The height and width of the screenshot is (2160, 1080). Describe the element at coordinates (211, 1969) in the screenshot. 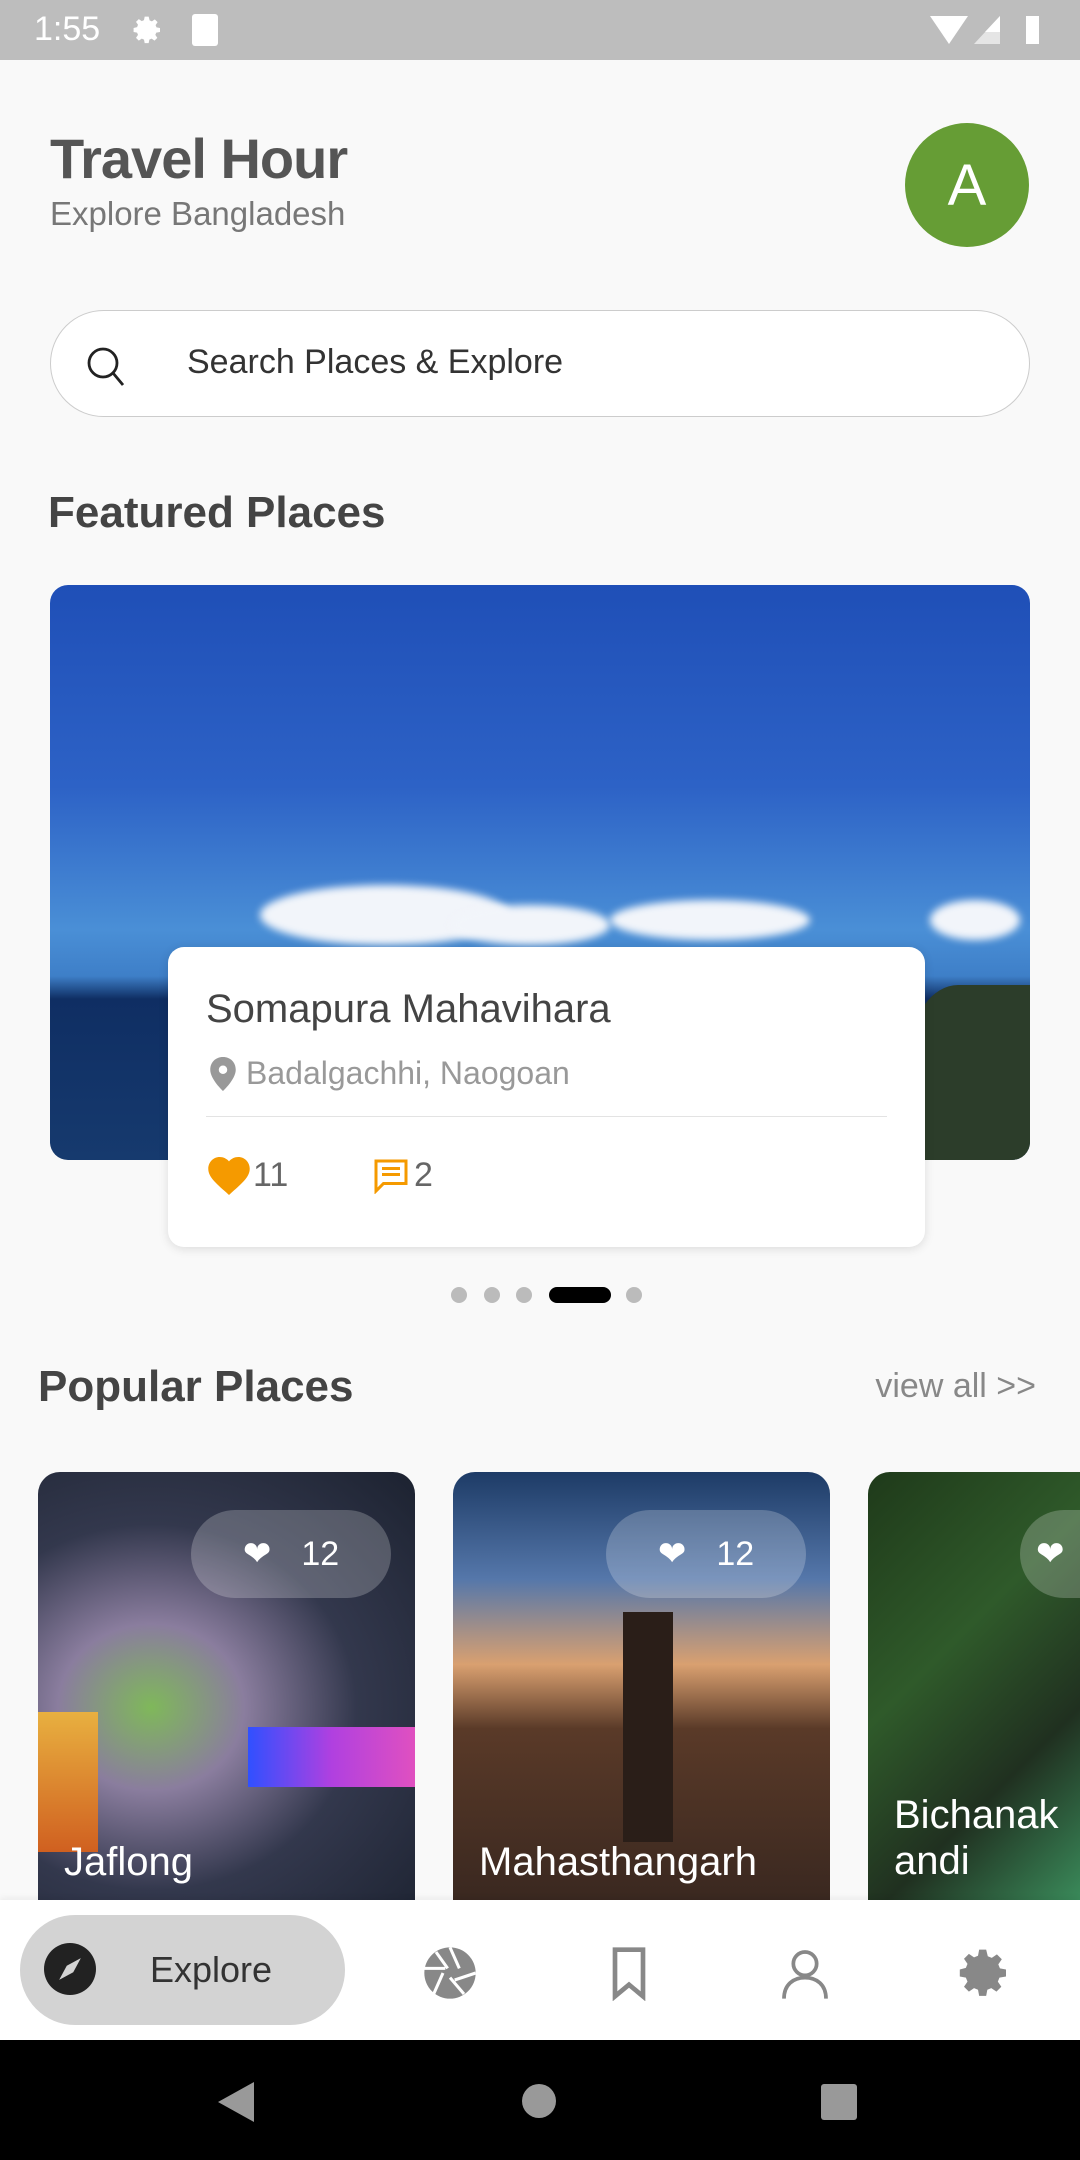

I see `nav-explore-label: Explore` at that location.